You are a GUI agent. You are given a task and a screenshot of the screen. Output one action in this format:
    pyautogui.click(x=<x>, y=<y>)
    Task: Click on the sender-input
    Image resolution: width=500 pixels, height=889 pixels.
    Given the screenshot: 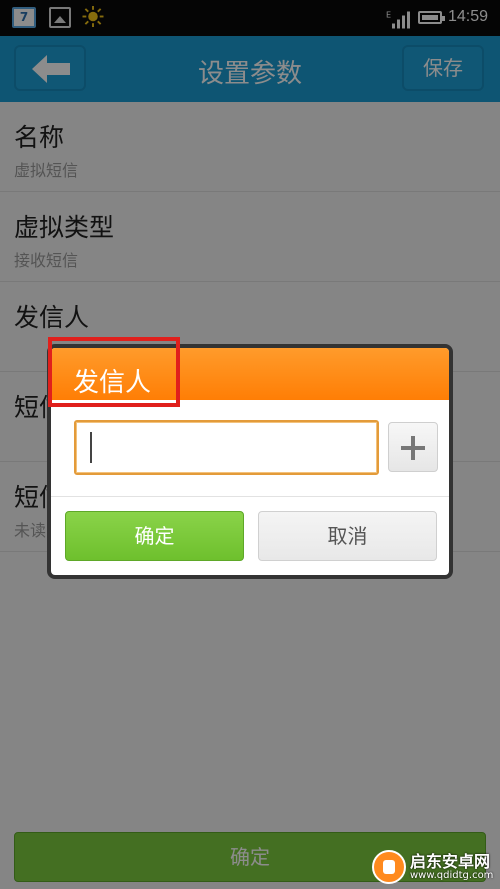 What is the action you would take?
    pyautogui.click(x=226, y=447)
    